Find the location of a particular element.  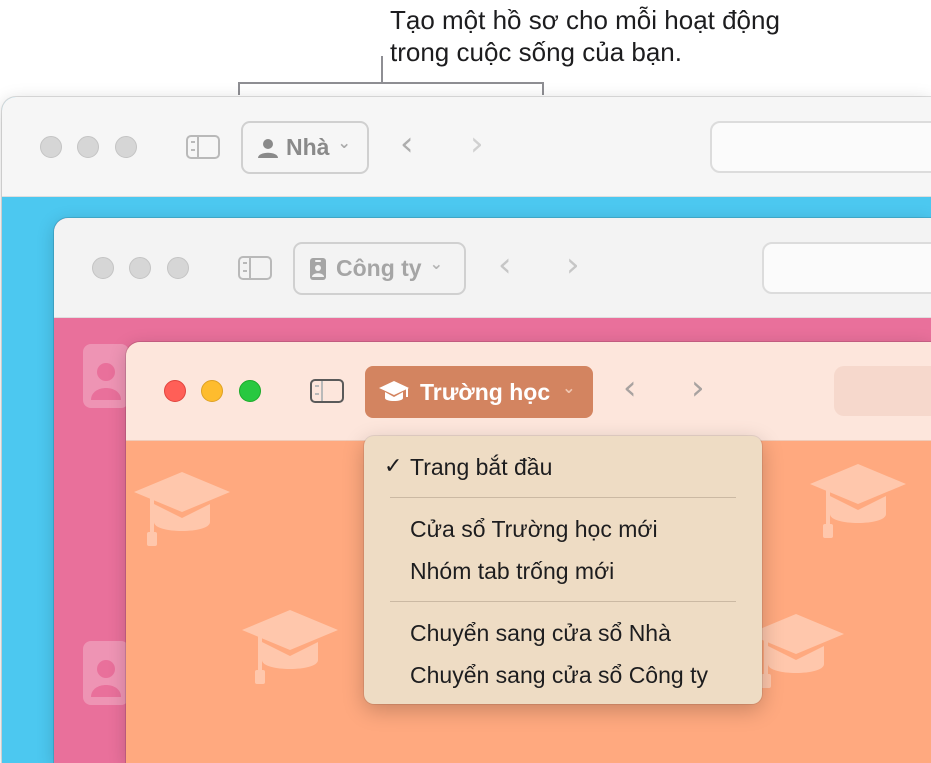

profile-button-work: Công ty ⌄ is located at coordinates (379, 268).